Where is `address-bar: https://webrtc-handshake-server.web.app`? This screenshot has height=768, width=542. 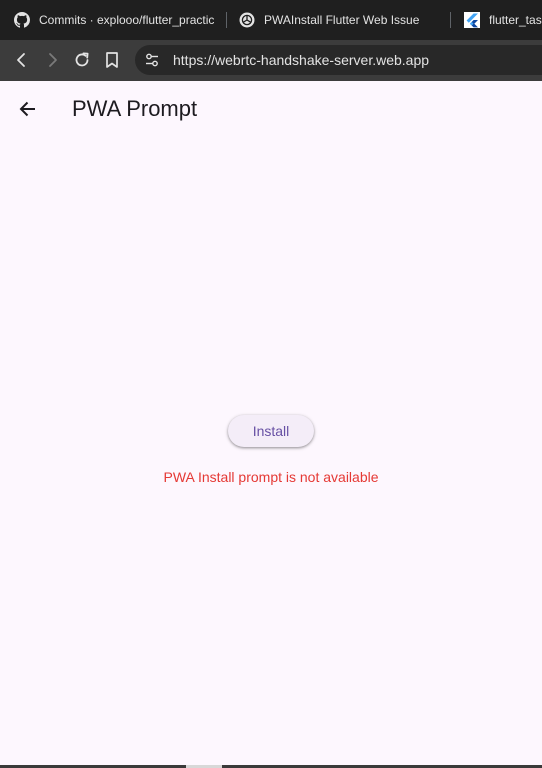
address-bar: https://webrtc-handshake-server.web.app is located at coordinates (338, 60).